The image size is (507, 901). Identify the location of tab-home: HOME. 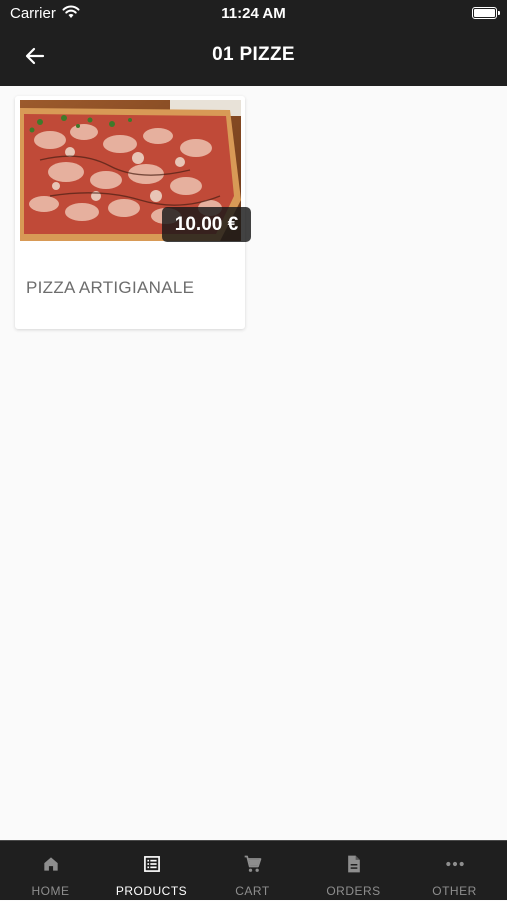
(50, 871).